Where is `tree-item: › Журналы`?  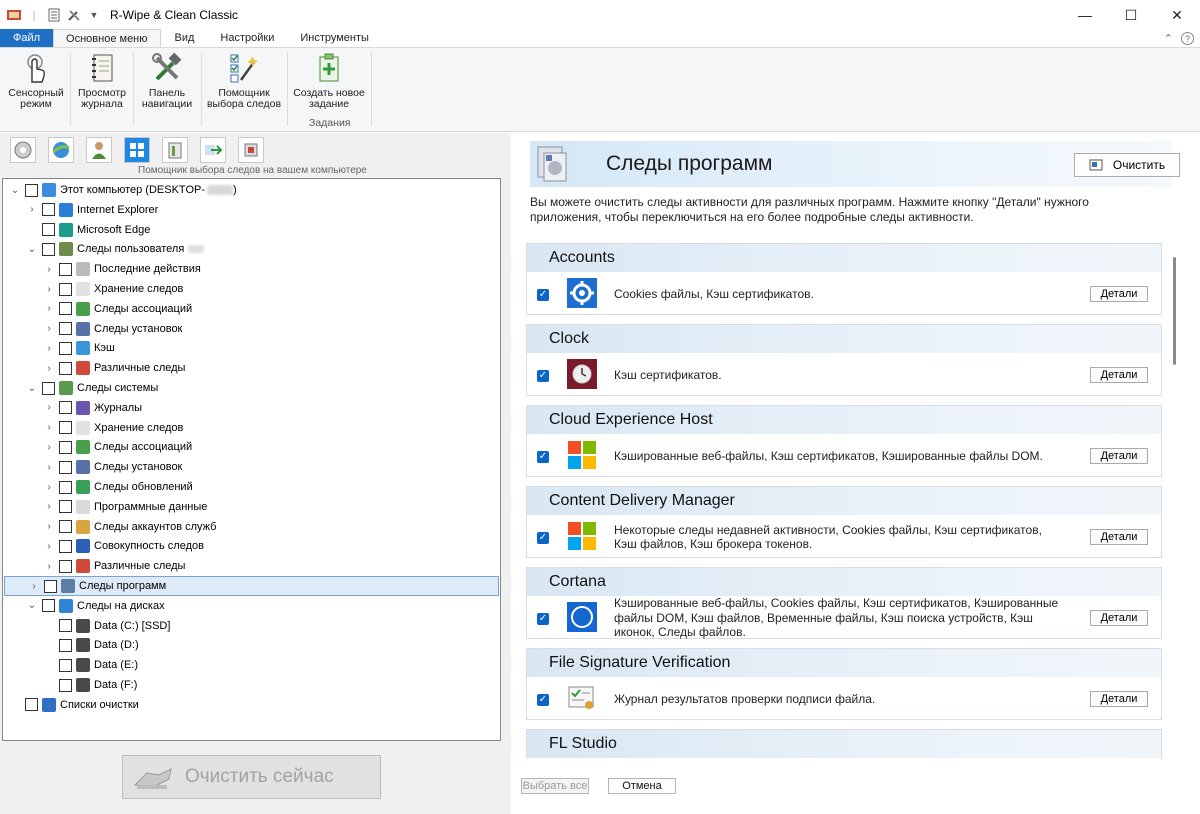
tree-item: › Журналы is located at coordinates (72, 408).